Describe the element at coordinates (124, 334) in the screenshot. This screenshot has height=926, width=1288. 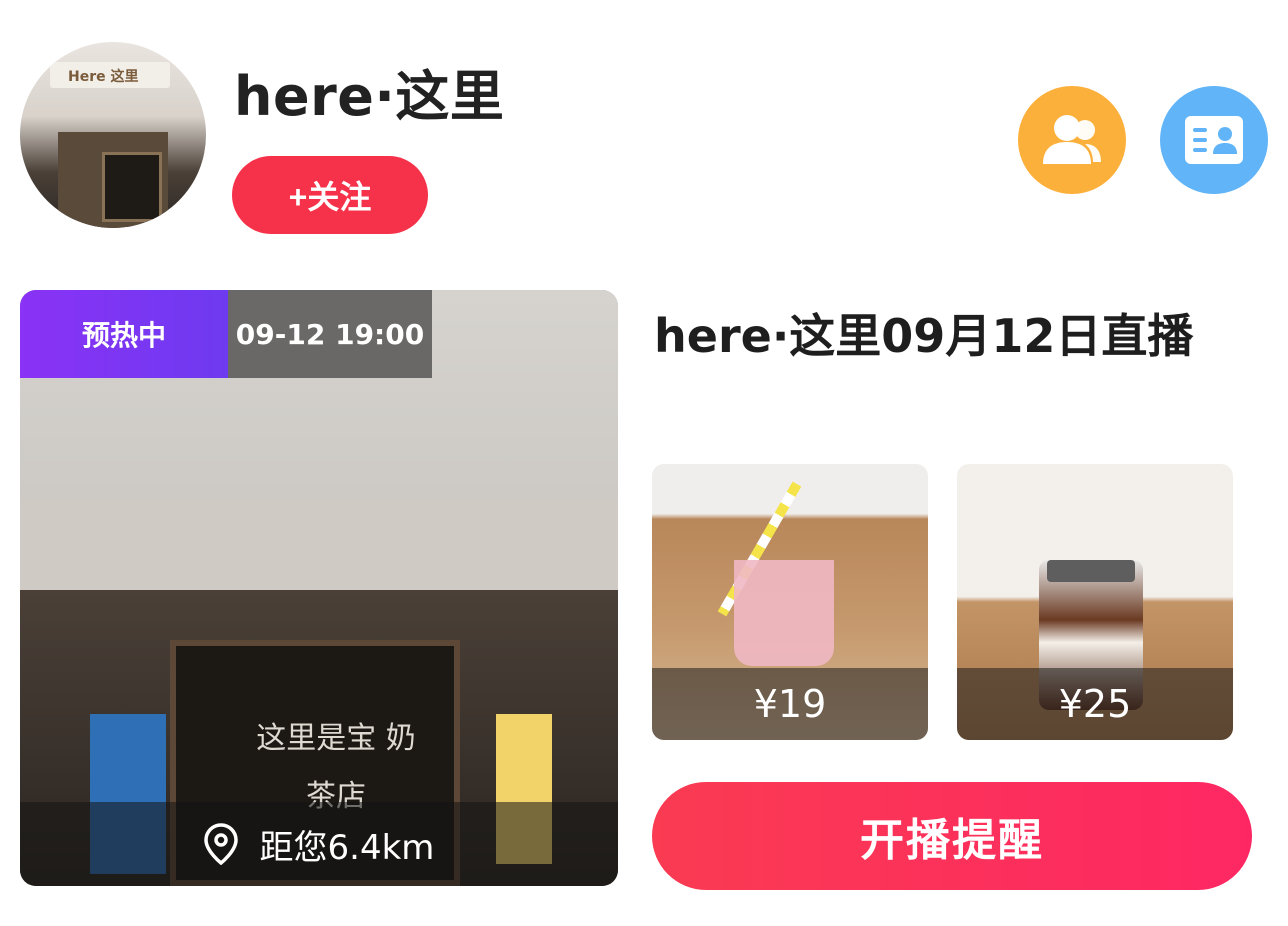
I see `preheat-badge: 预热中` at that location.